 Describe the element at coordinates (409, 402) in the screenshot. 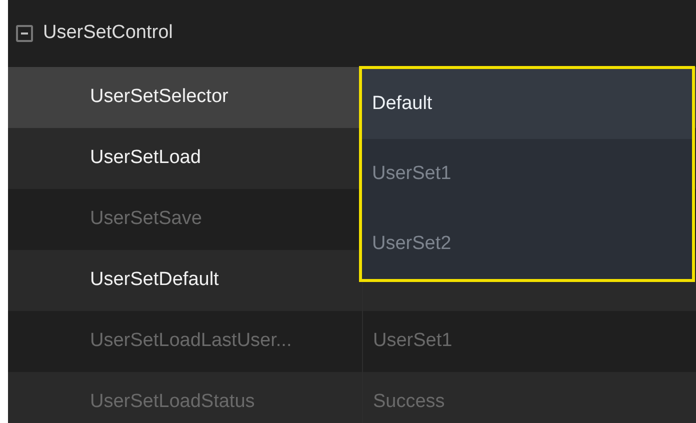

I see `property-value: Success` at that location.